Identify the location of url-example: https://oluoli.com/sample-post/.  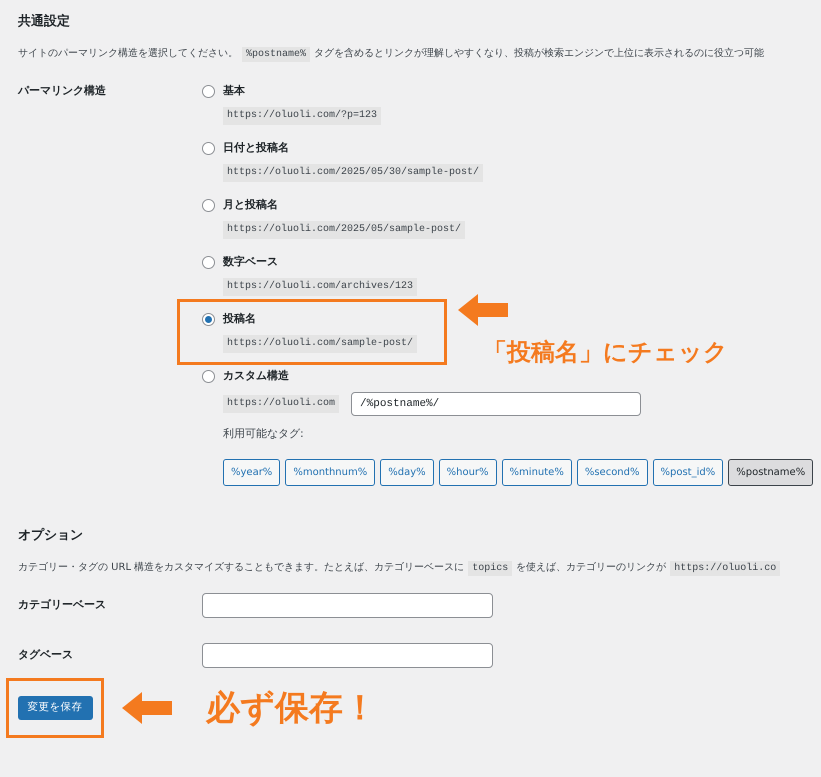
(320, 344).